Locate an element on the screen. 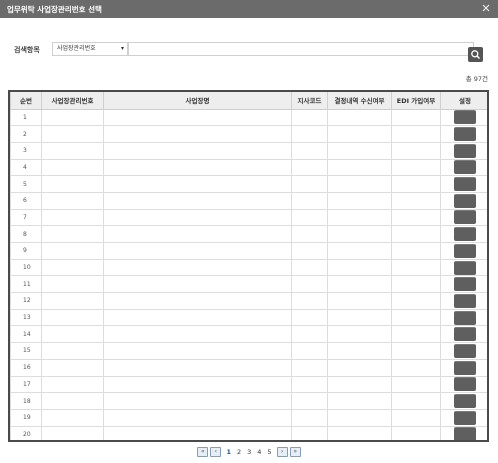 This screenshot has width=498, height=463. table-row: 19 is located at coordinates (248, 417).